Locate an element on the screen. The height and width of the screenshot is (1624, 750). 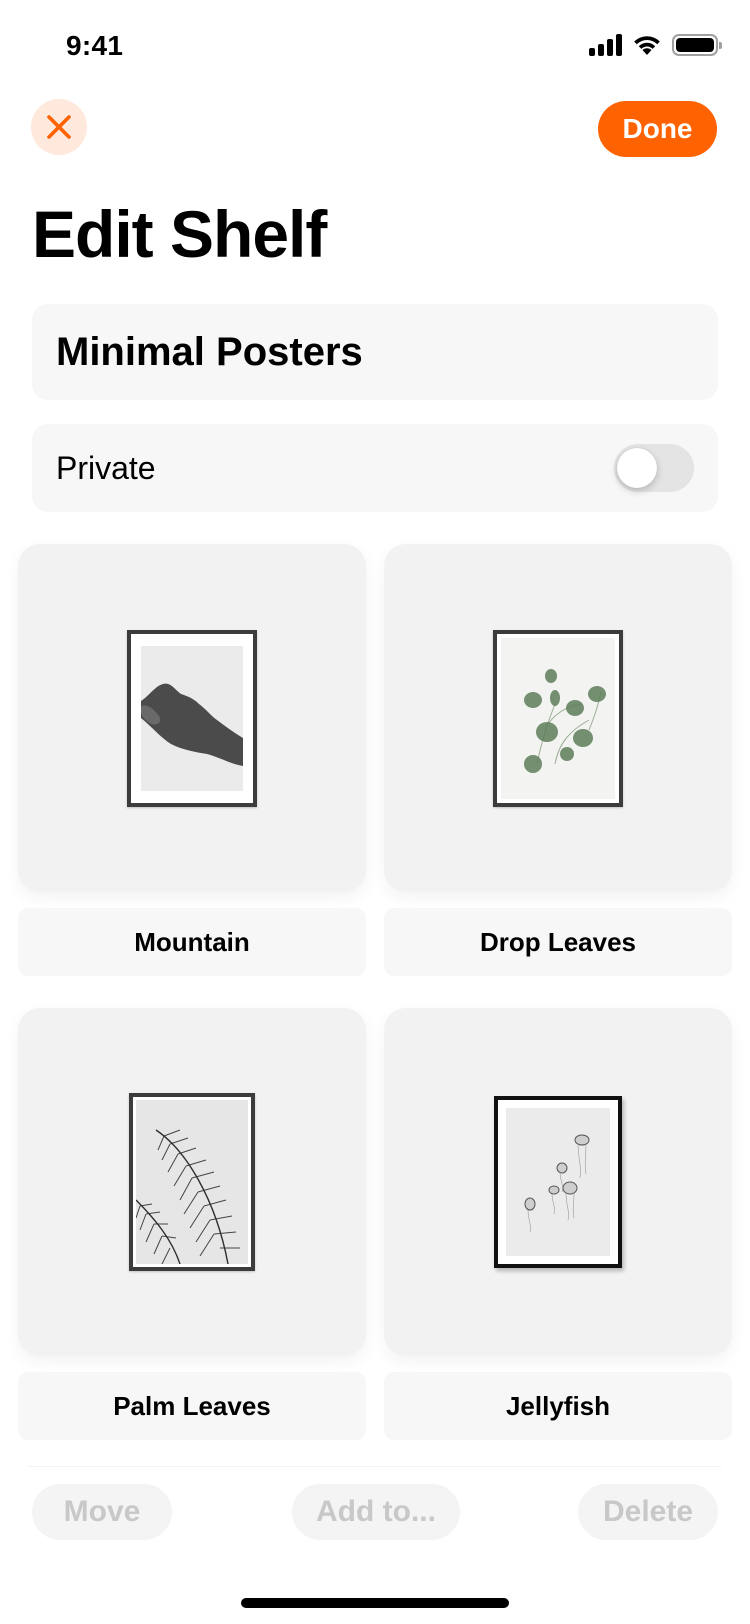
close-x-icon is located at coordinates (59, 127).